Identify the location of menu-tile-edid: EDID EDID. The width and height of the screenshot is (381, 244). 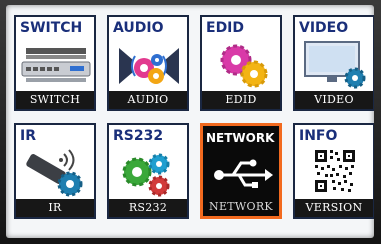
(241, 63).